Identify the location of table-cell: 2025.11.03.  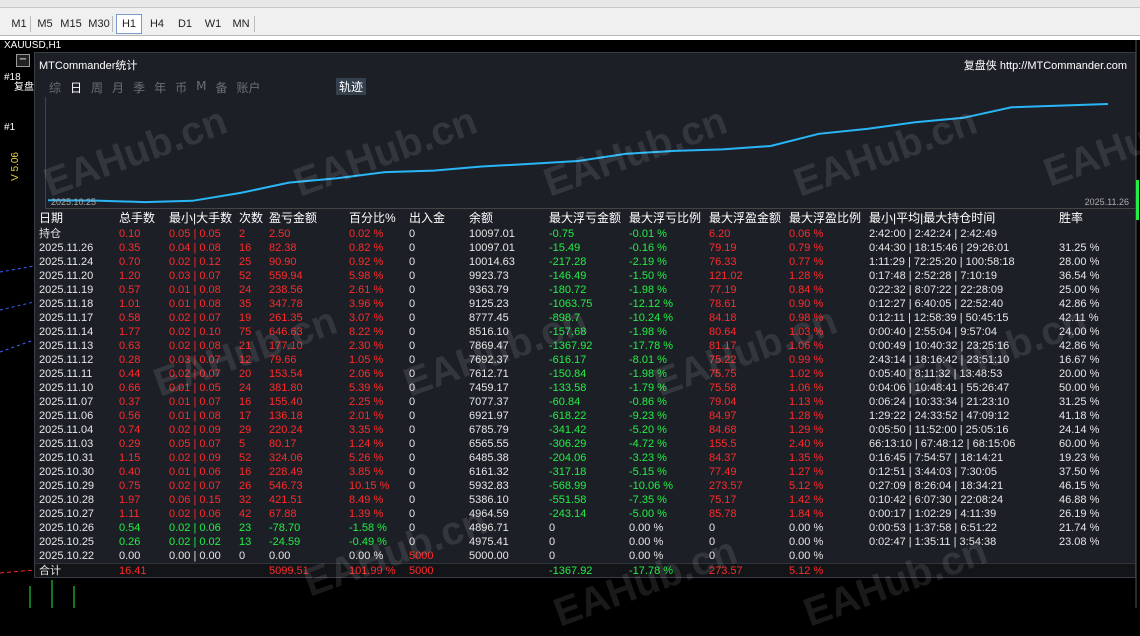
(66, 444).